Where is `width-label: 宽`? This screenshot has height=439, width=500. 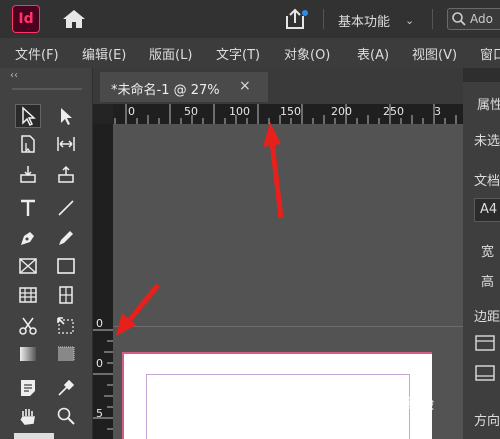 width-label: 宽 is located at coordinates (488, 252).